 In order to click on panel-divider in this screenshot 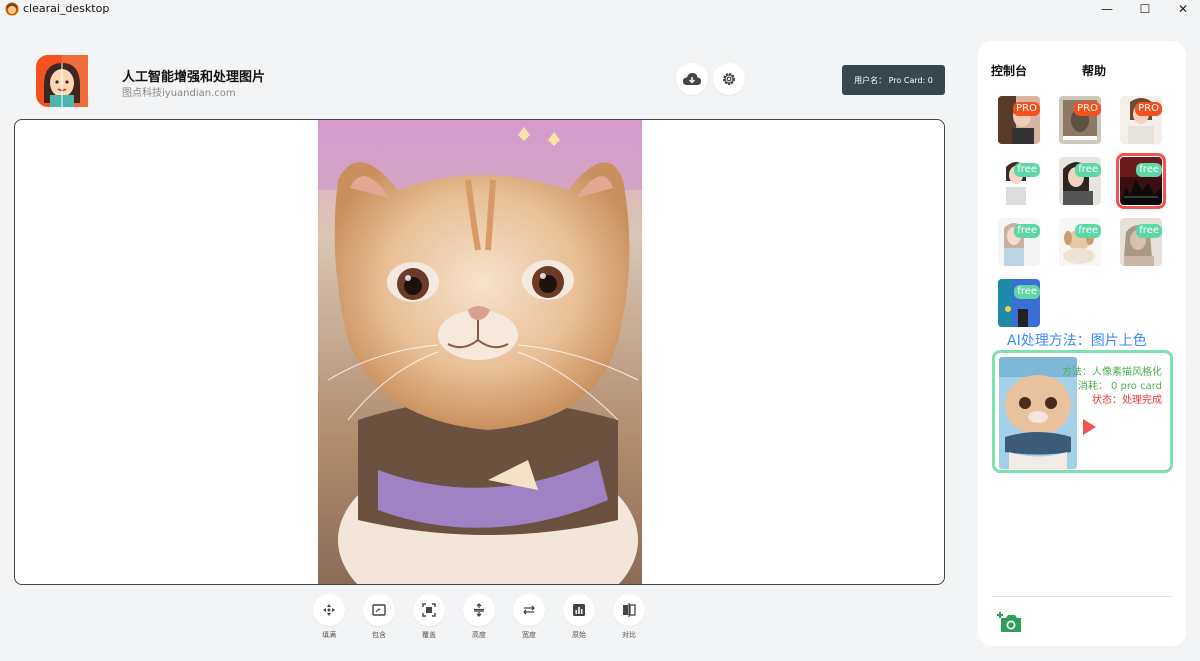, I will do `click(1082, 596)`.